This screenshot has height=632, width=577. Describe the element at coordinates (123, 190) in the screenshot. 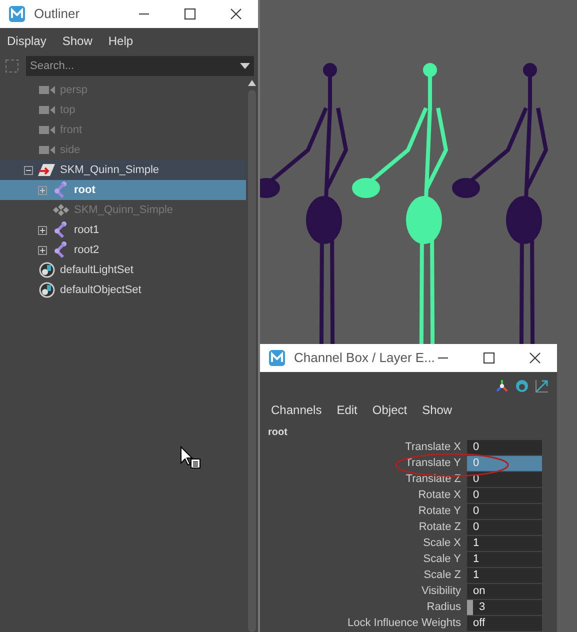

I see `outliner-item: root` at that location.